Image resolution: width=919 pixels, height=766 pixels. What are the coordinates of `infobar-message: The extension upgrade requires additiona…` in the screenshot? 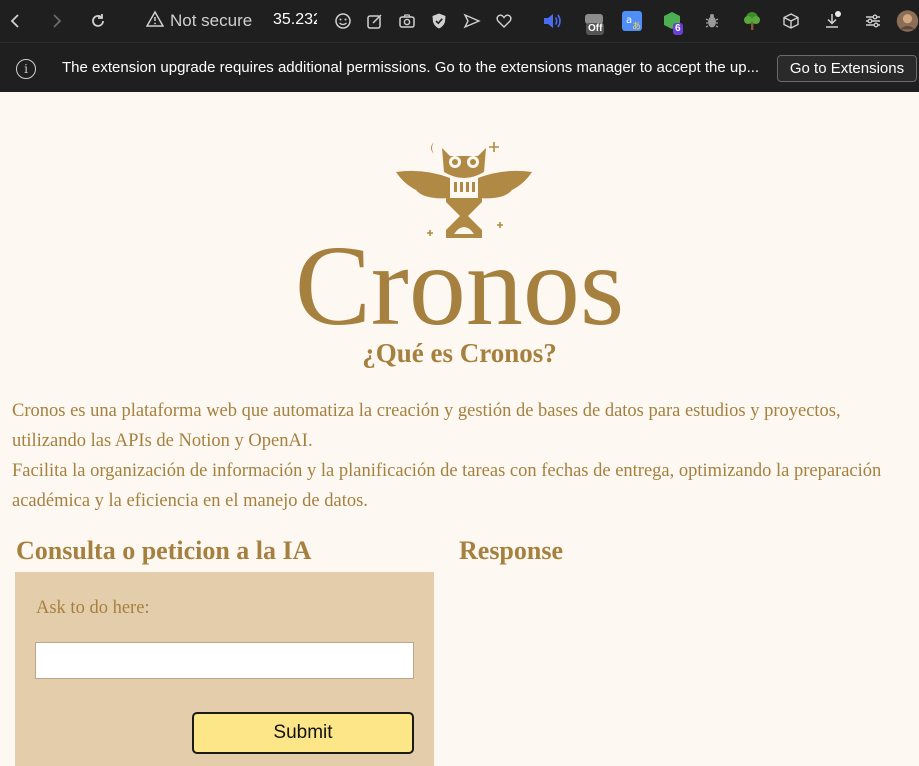 It's located at (411, 67).